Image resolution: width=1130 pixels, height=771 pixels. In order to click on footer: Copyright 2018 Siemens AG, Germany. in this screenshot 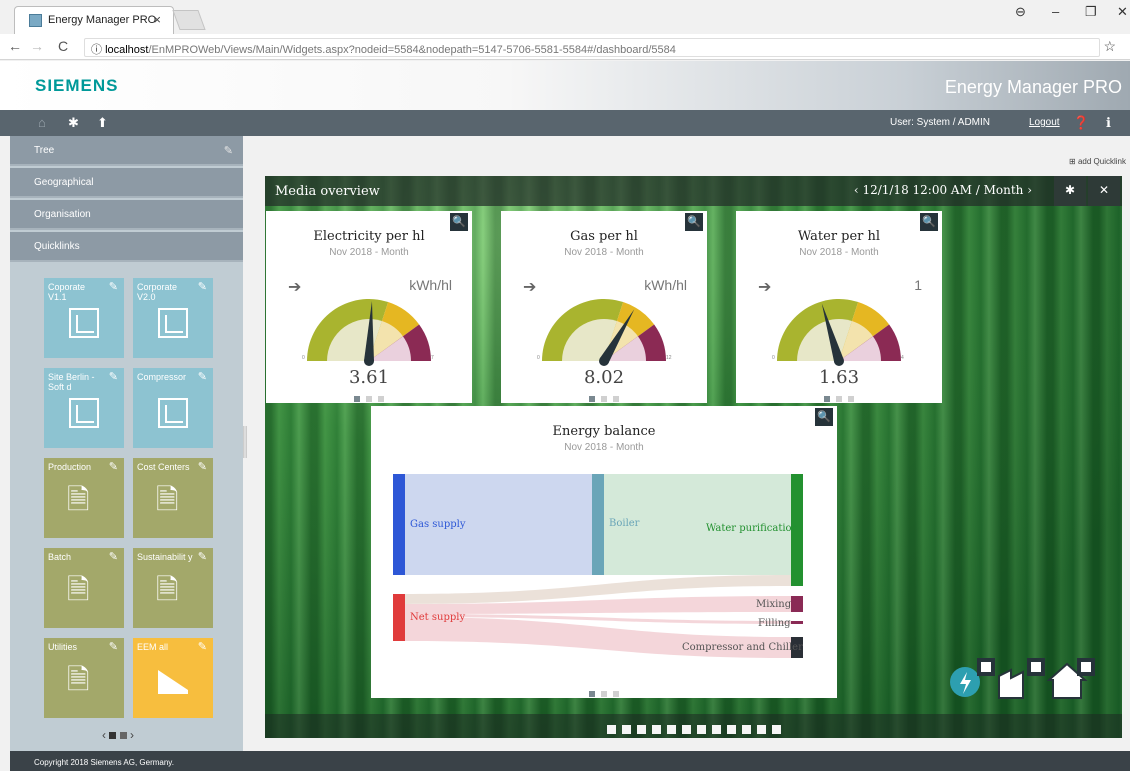, I will do `click(570, 761)`.